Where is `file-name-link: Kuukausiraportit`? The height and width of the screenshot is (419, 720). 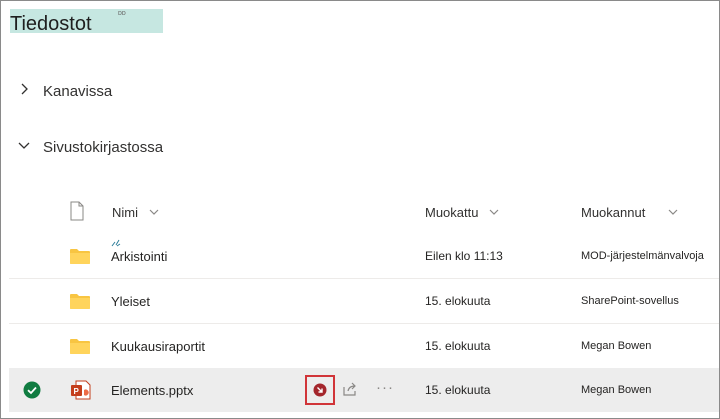
file-name-link: Kuukausiraportit is located at coordinates (158, 346).